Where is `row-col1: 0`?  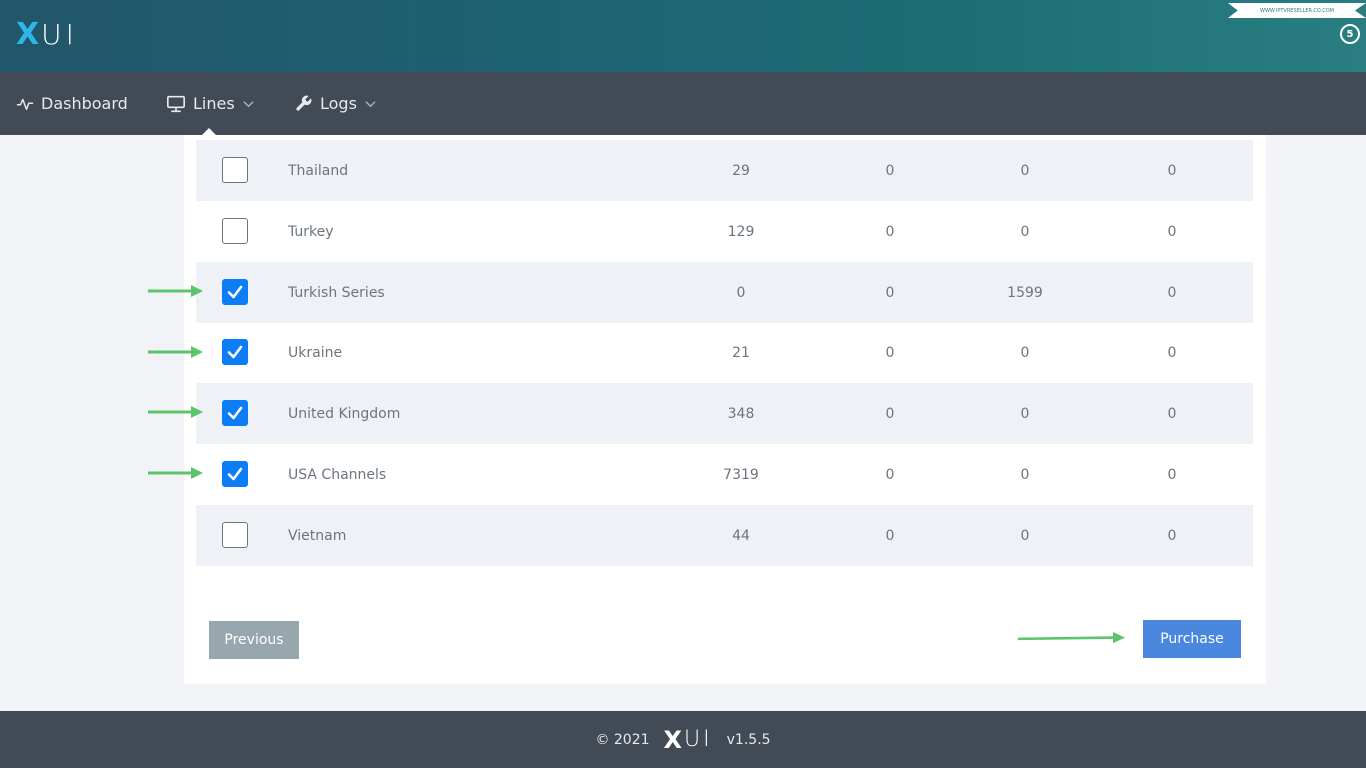
row-col1: 0 is located at coordinates (741, 292).